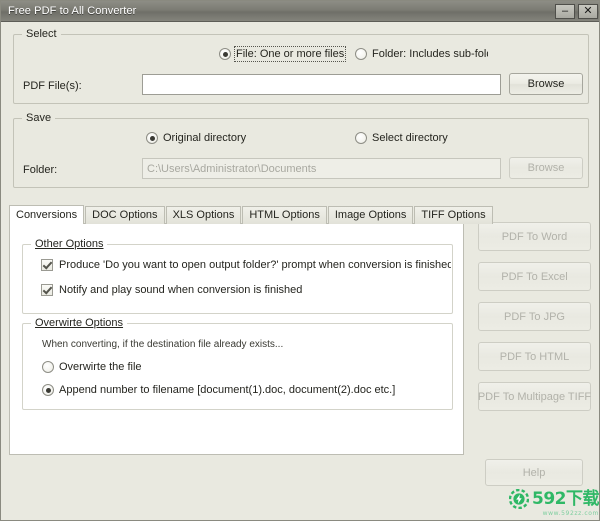  What do you see at coordinates (588, 11) in the screenshot?
I see `close-button: ✕` at bounding box center [588, 11].